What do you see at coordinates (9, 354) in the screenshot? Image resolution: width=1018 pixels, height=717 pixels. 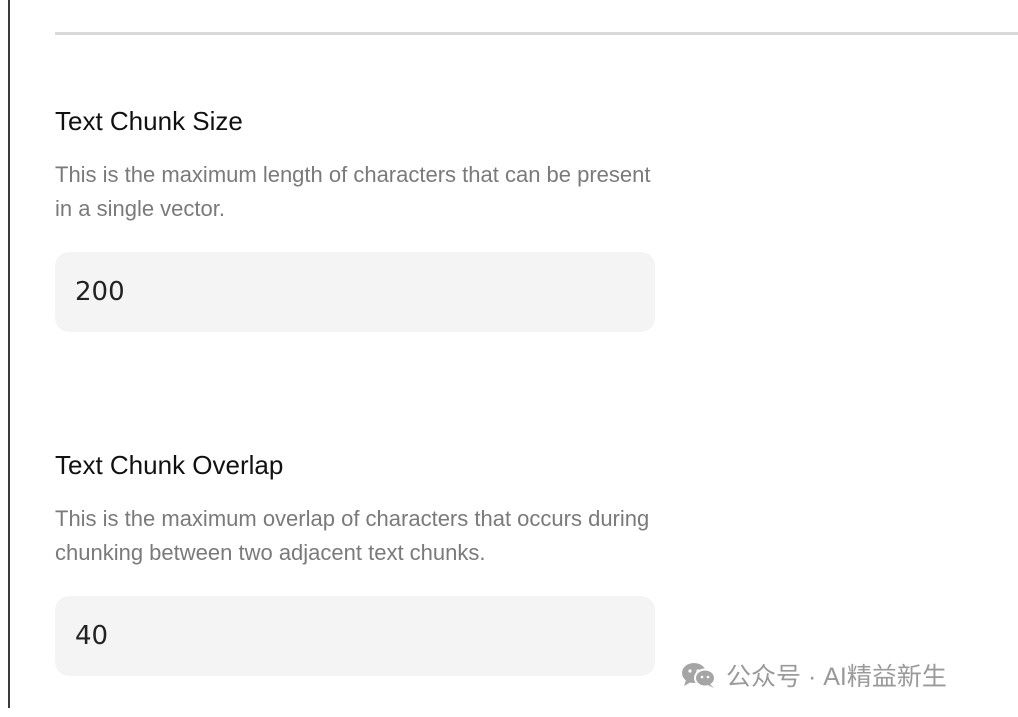 I see `left-border-line` at bounding box center [9, 354].